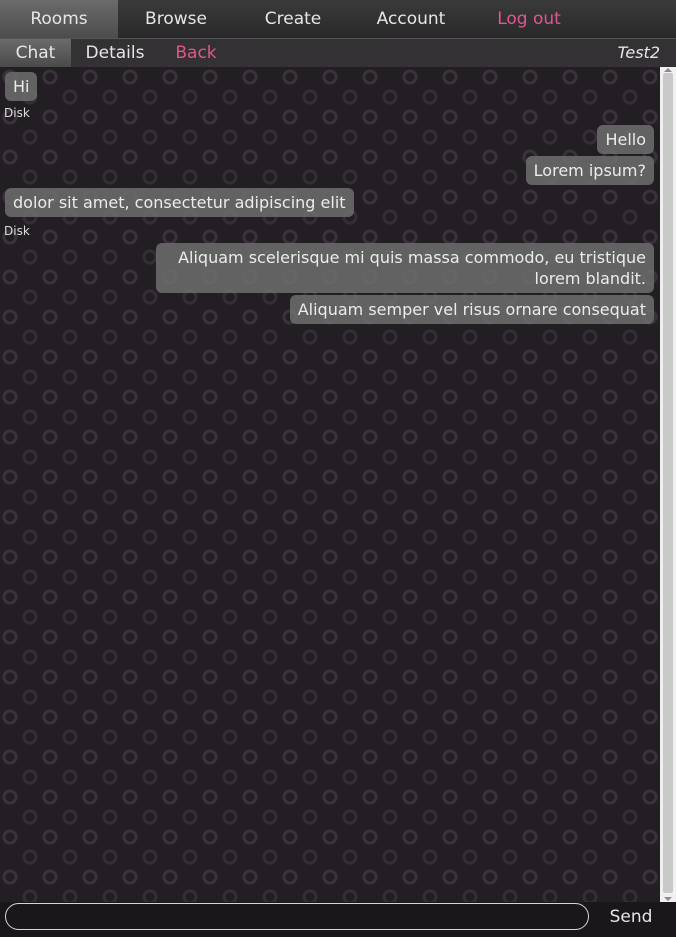  I want to click on send-button: Send, so click(631, 917).